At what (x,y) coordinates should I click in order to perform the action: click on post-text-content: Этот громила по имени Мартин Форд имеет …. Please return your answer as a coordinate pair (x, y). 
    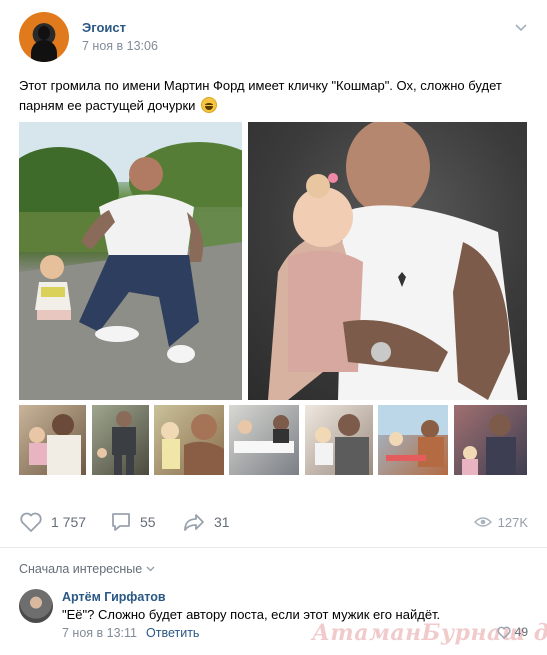
    Looking at the image, I should click on (260, 95).